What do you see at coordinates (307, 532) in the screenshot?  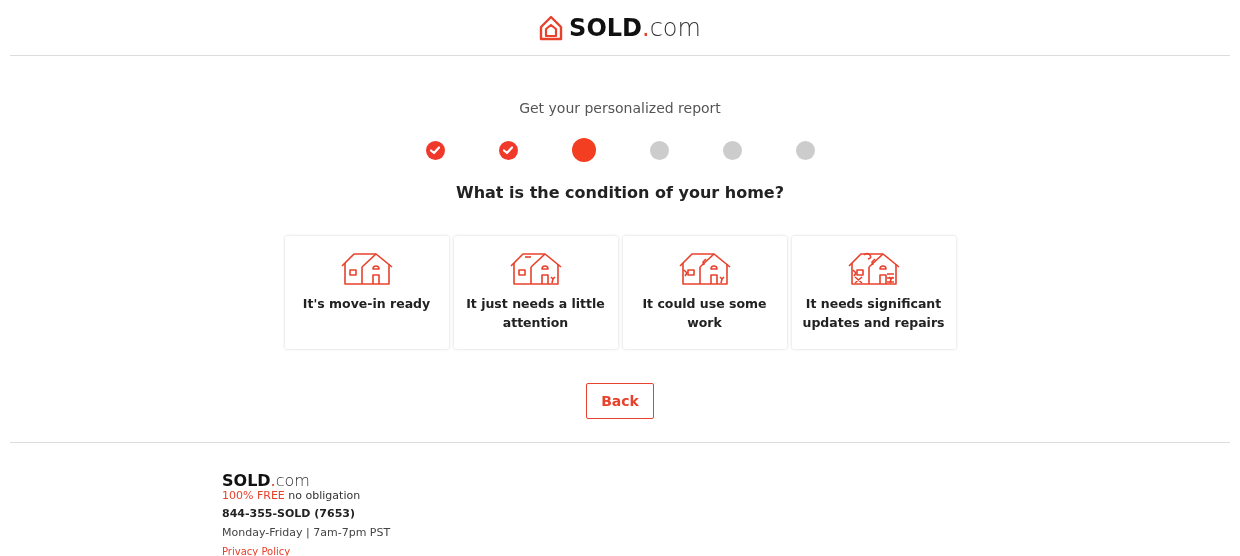 I see `hours-text: Monday-Friday | 7am-7pm PST` at bounding box center [307, 532].